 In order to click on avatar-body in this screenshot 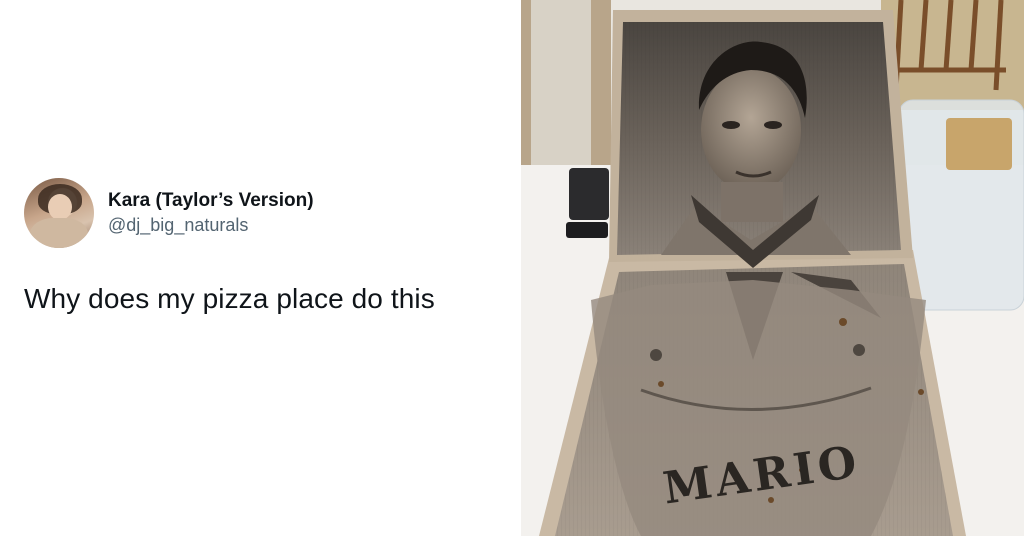, I will do `click(59, 233)`.